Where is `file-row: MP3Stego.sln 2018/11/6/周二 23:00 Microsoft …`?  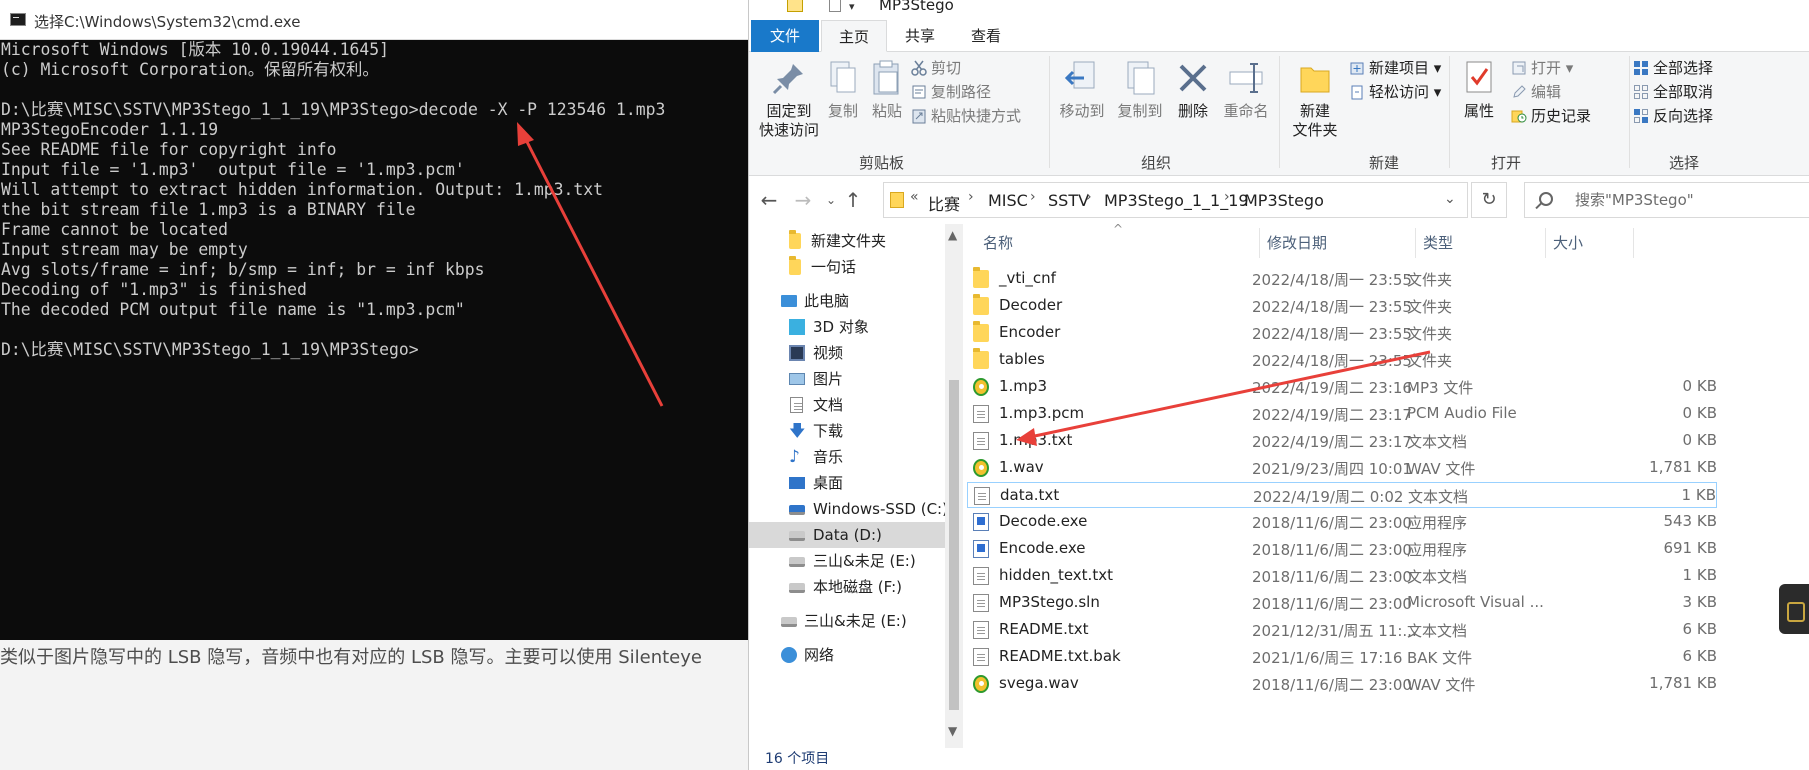 file-row: MP3Stego.sln 2018/11/6/周二 23:00 Microsoft … is located at coordinates (1342, 603).